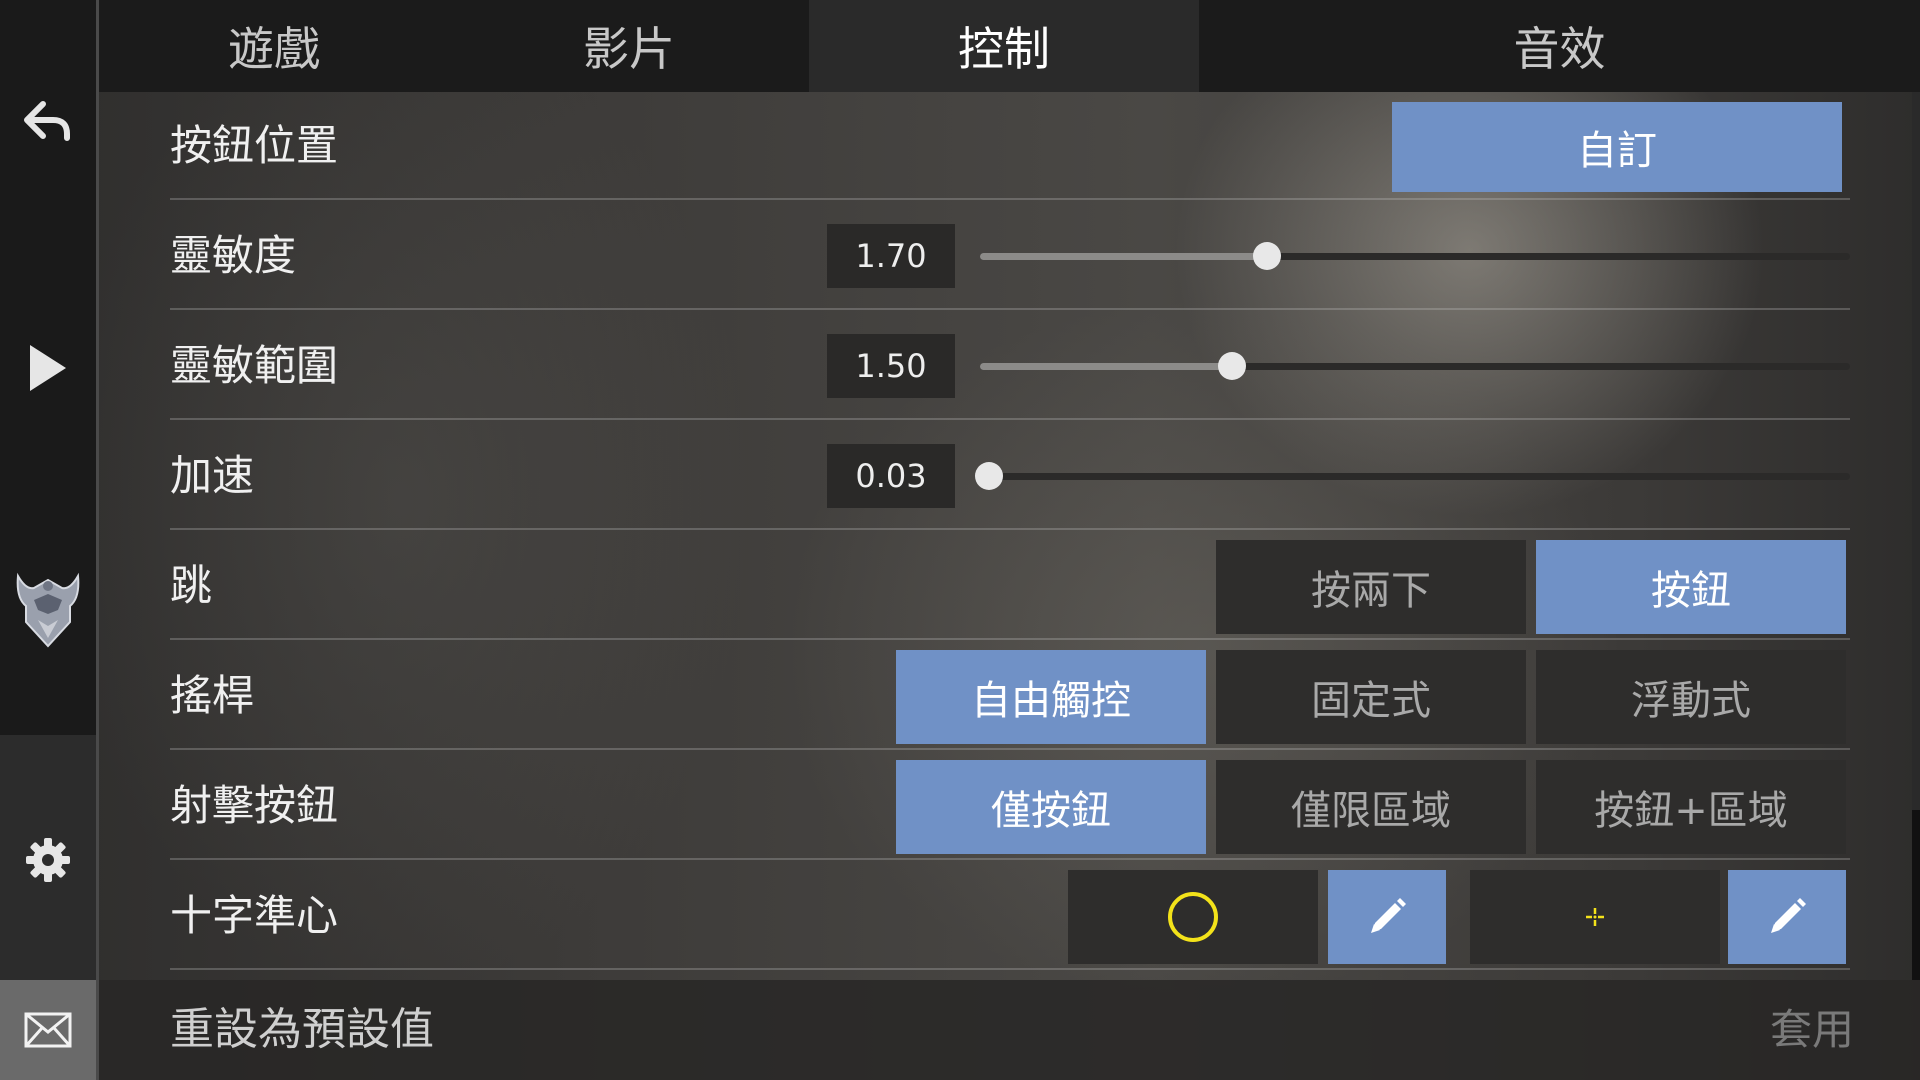 The width and height of the screenshot is (1920, 1080). I want to click on crosshair-circle-edit-button, so click(1387, 917).